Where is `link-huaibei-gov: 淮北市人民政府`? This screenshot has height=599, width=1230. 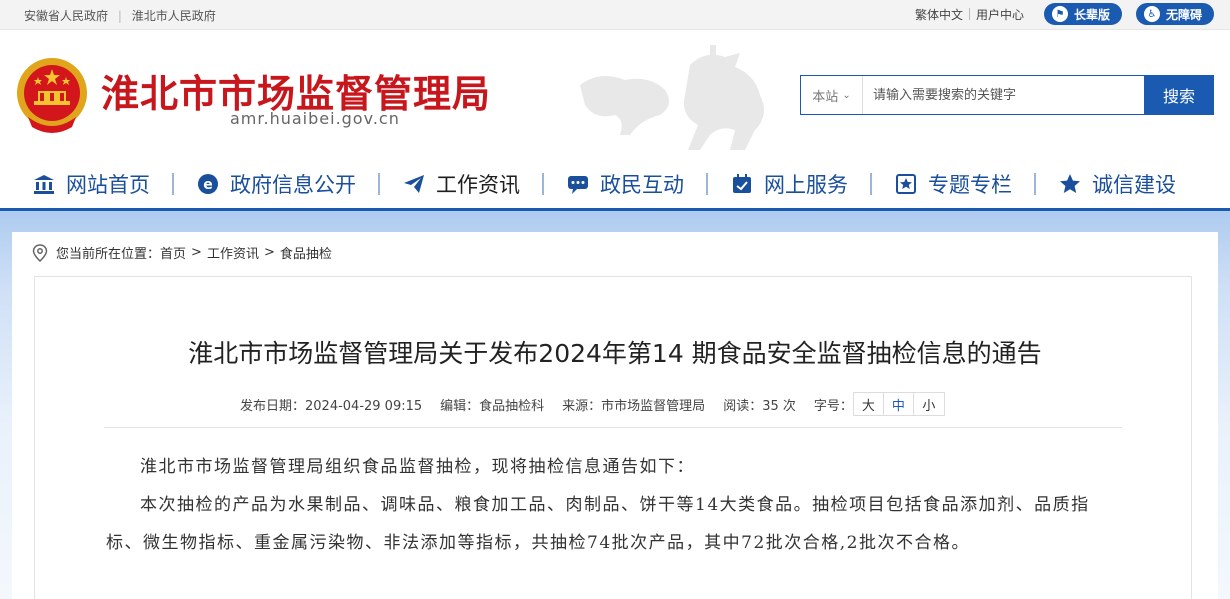 link-huaibei-gov: 淮北市人民政府 is located at coordinates (174, 16).